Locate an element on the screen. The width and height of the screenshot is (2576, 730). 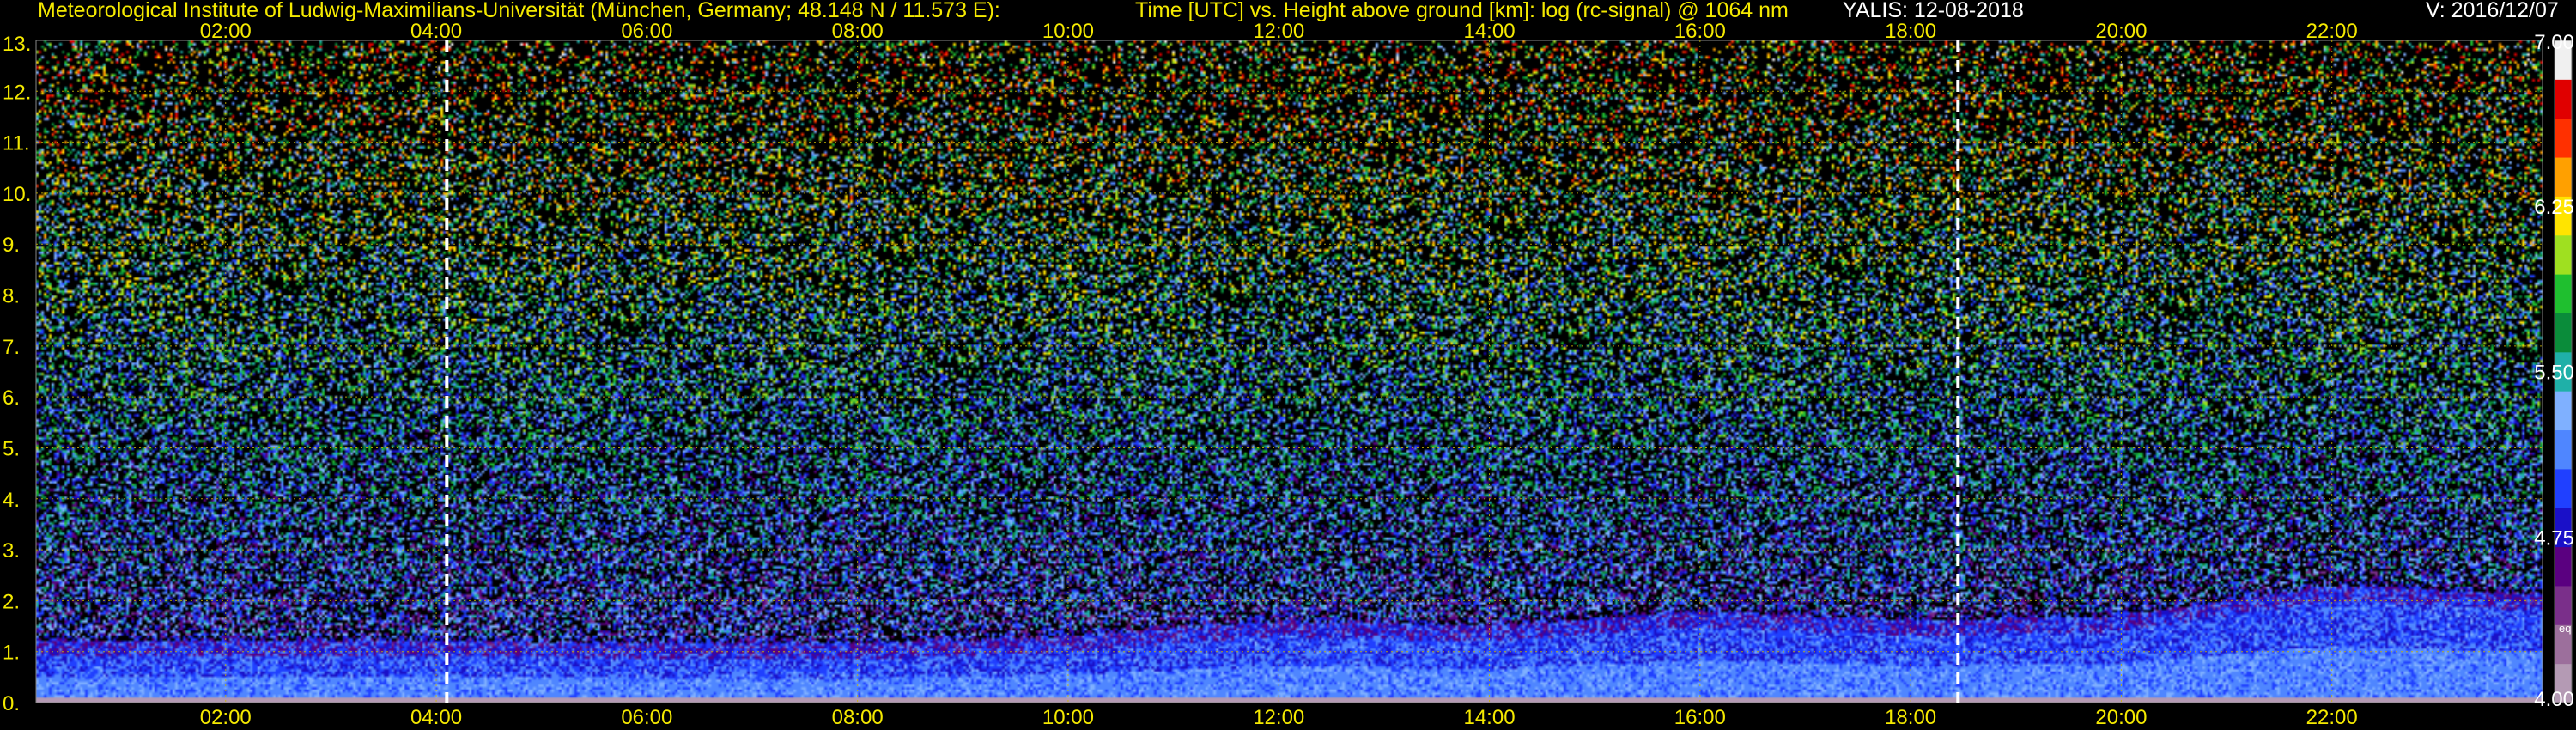
x-tick-label-bottom: 16:00 is located at coordinates (1700, 717).